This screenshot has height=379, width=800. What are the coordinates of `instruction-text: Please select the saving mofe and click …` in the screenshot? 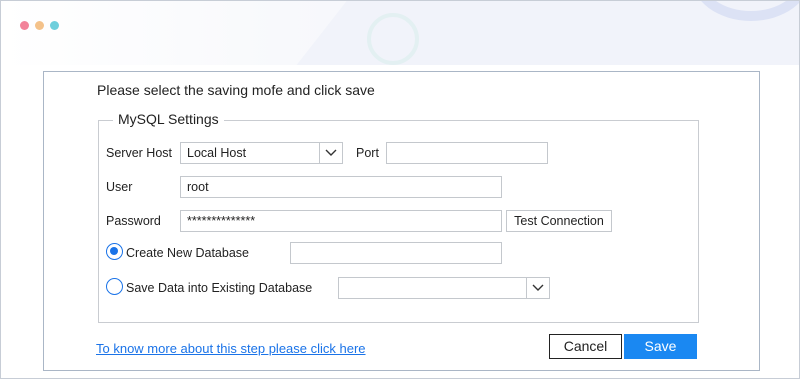 It's located at (236, 90).